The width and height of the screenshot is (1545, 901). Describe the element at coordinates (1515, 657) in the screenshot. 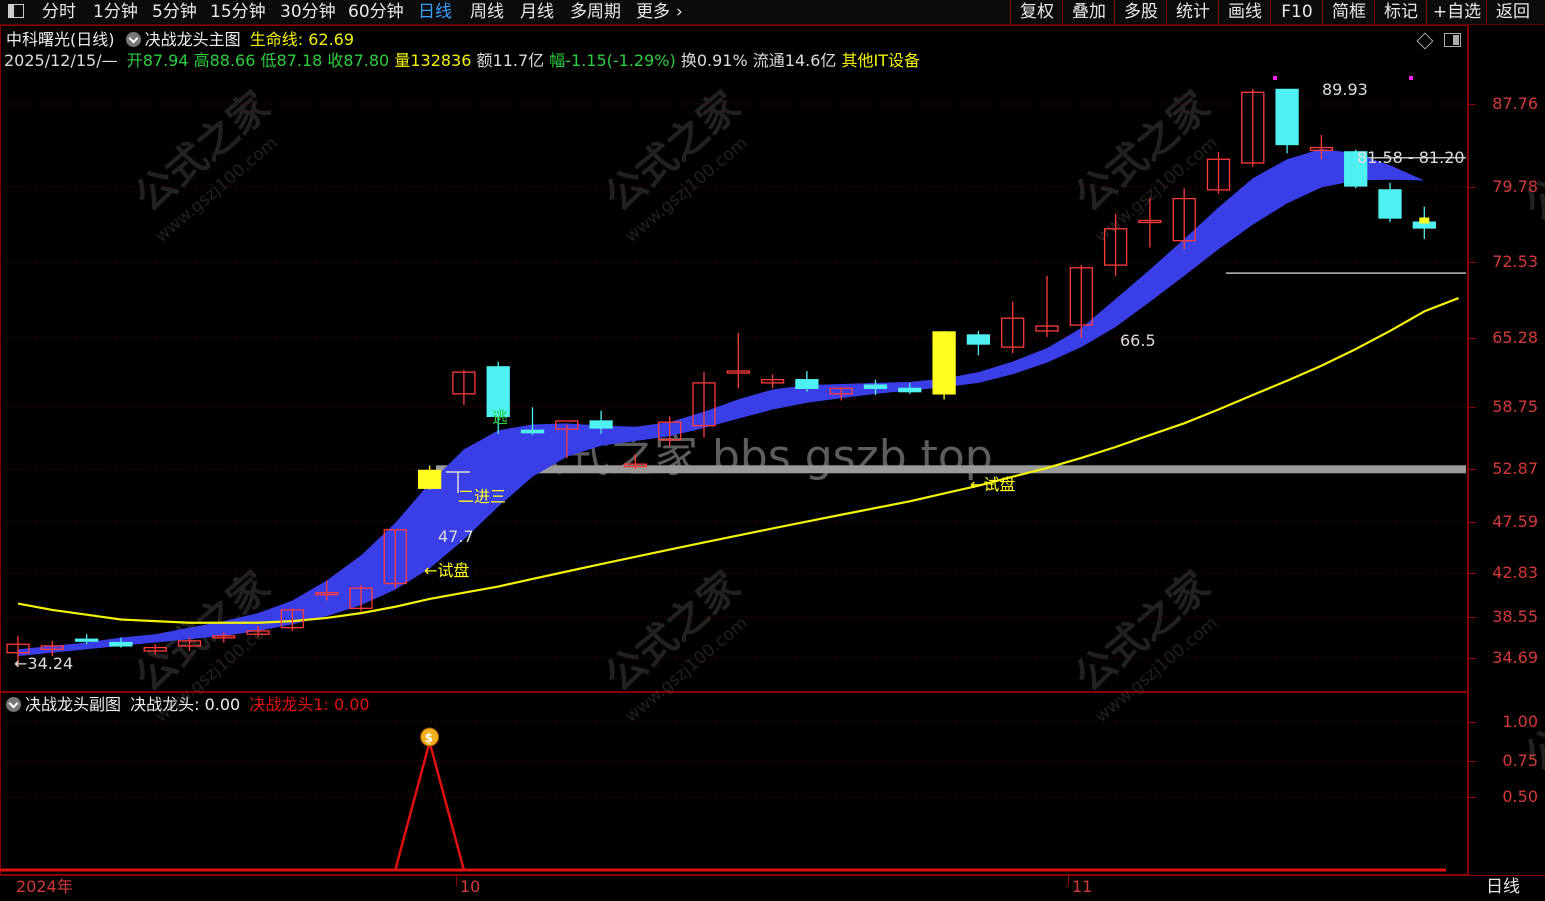

I see `y-tick-main: 34.69` at that location.